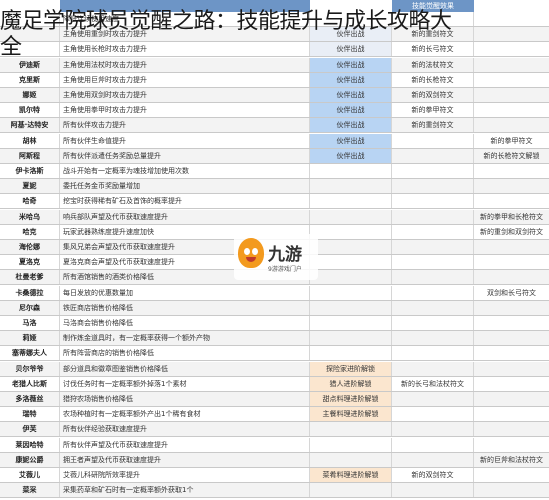 This screenshot has width=549, height=500. Describe the element at coordinates (274, 171) in the screenshot. I see `table-row: 伊卡洛斯 战斗开始有一定概率为魂技增加使用次数` at that location.